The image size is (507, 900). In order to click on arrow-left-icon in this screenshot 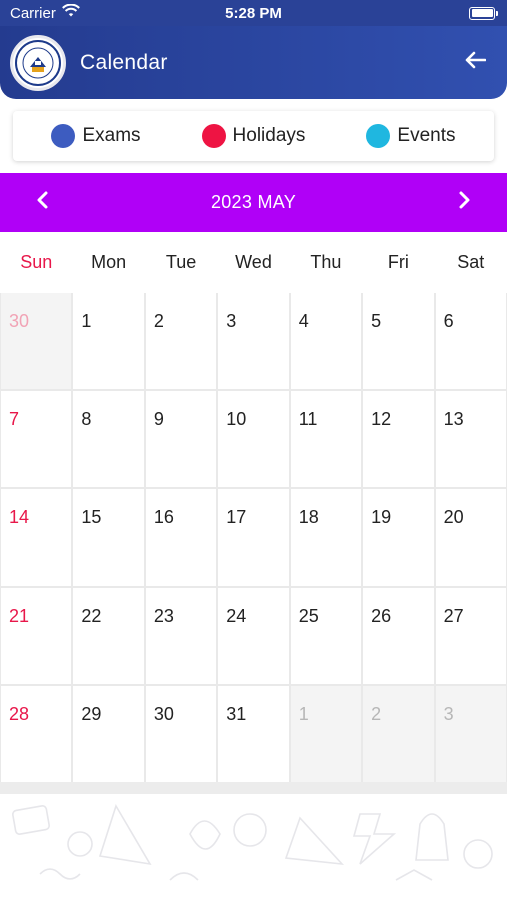, I will do `click(475, 62)`.